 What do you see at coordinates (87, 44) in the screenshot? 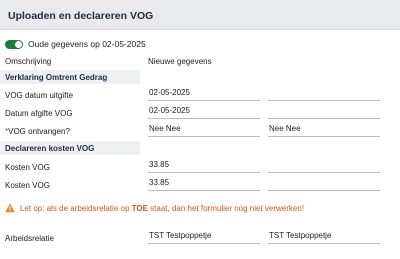
I see `old-data-toggle-label: Oude gegevens op 02-05-2025` at bounding box center [87, 44].